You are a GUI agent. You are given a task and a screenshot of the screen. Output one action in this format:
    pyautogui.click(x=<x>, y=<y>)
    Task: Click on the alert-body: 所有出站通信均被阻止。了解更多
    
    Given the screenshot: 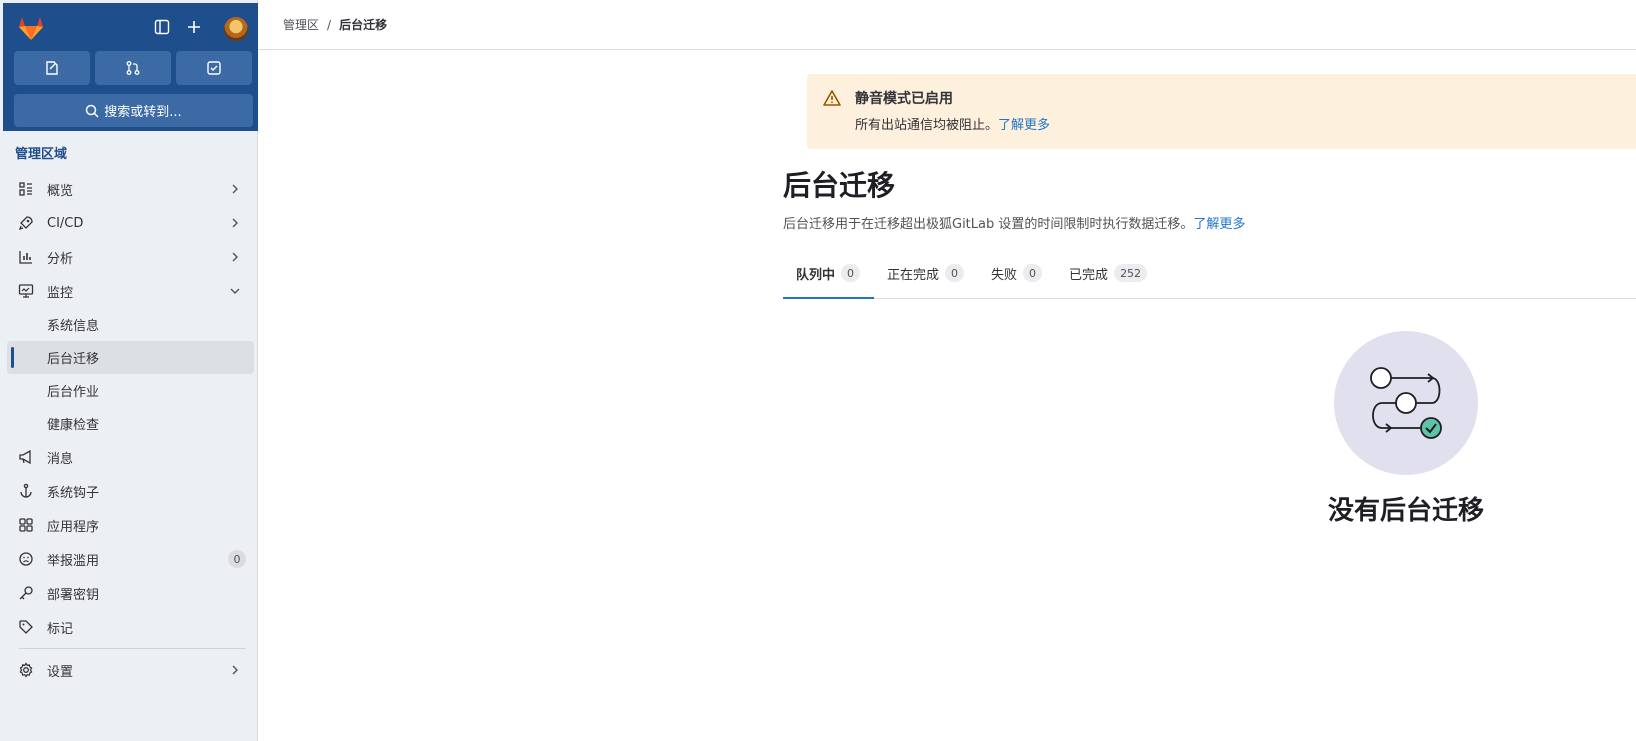 What is the action you would take?
    pyautogui.click(x=952, y=123)
    